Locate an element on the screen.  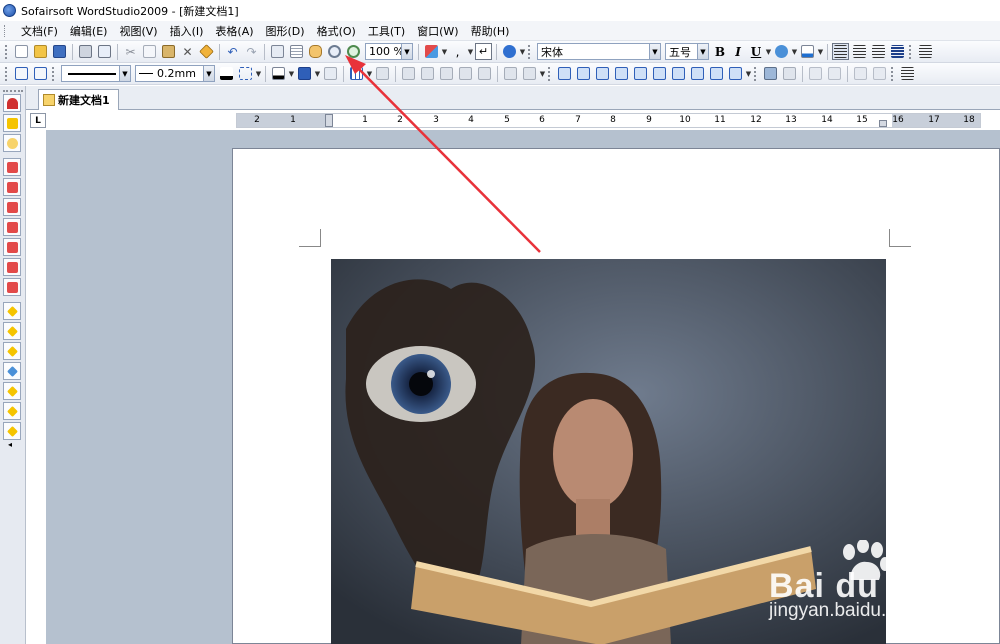
shape-tool-3-button is located at coordinates (602, 73).